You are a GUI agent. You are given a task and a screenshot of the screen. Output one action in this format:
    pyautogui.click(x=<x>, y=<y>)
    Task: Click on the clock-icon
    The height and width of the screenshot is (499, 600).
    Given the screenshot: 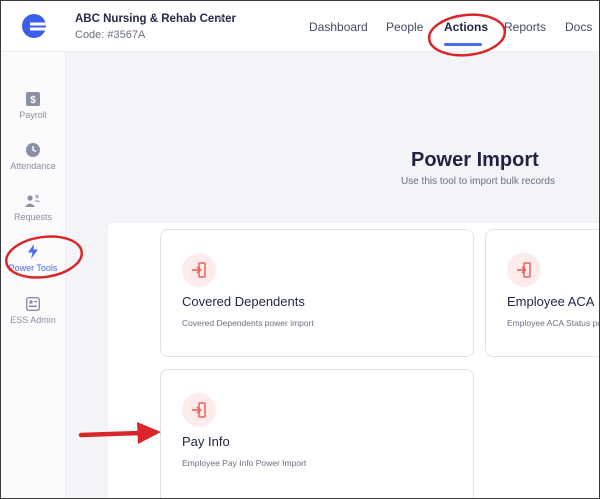 What is the action you would take?
    pyautogui.click(x=33, y=150)
    